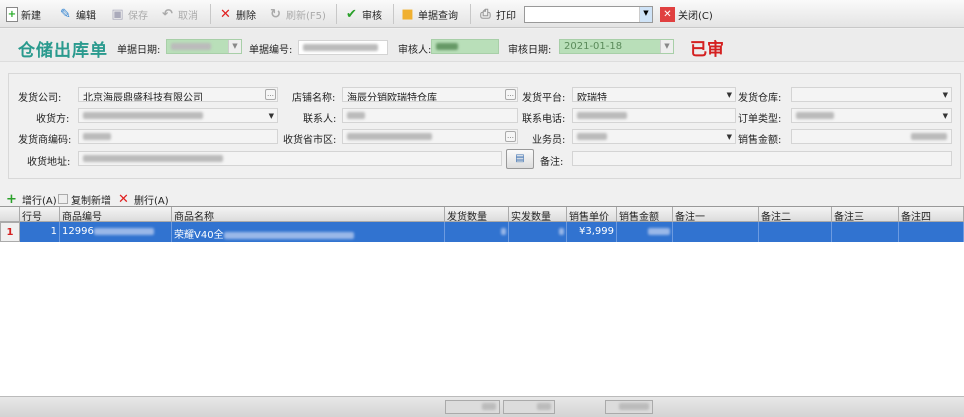 Image resolution: width=964 pixels, height=417 pixels. I want to click on supplier-code-field, so click(178, 136).